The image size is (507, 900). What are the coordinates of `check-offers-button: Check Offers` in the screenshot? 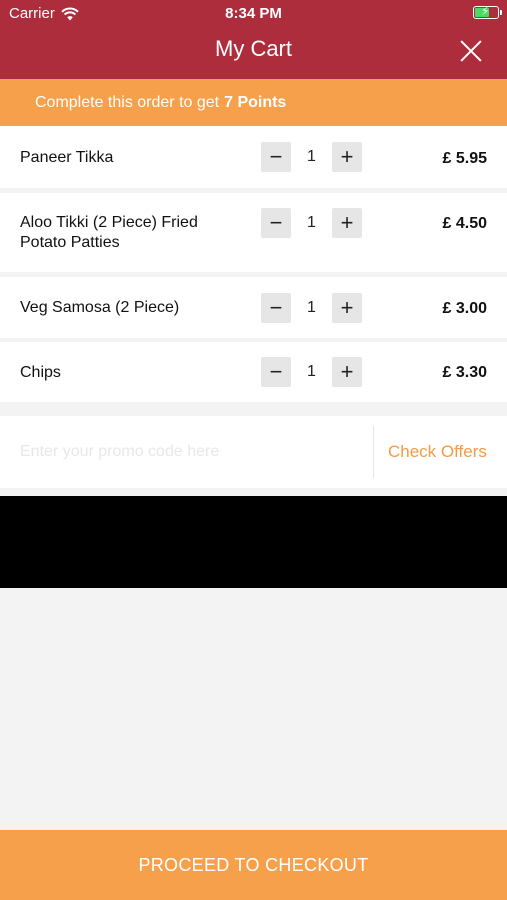 It's located at (437, 452).